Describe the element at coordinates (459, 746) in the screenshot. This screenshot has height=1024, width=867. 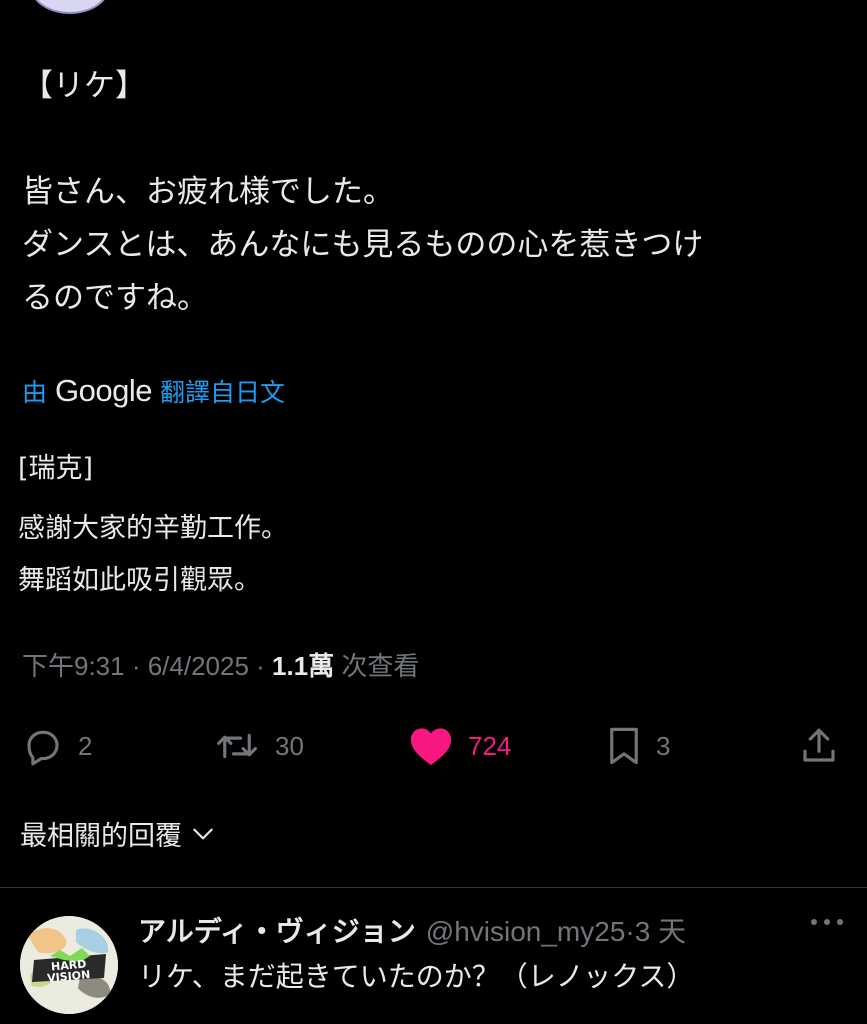
I see `like-button: 724` at that location.